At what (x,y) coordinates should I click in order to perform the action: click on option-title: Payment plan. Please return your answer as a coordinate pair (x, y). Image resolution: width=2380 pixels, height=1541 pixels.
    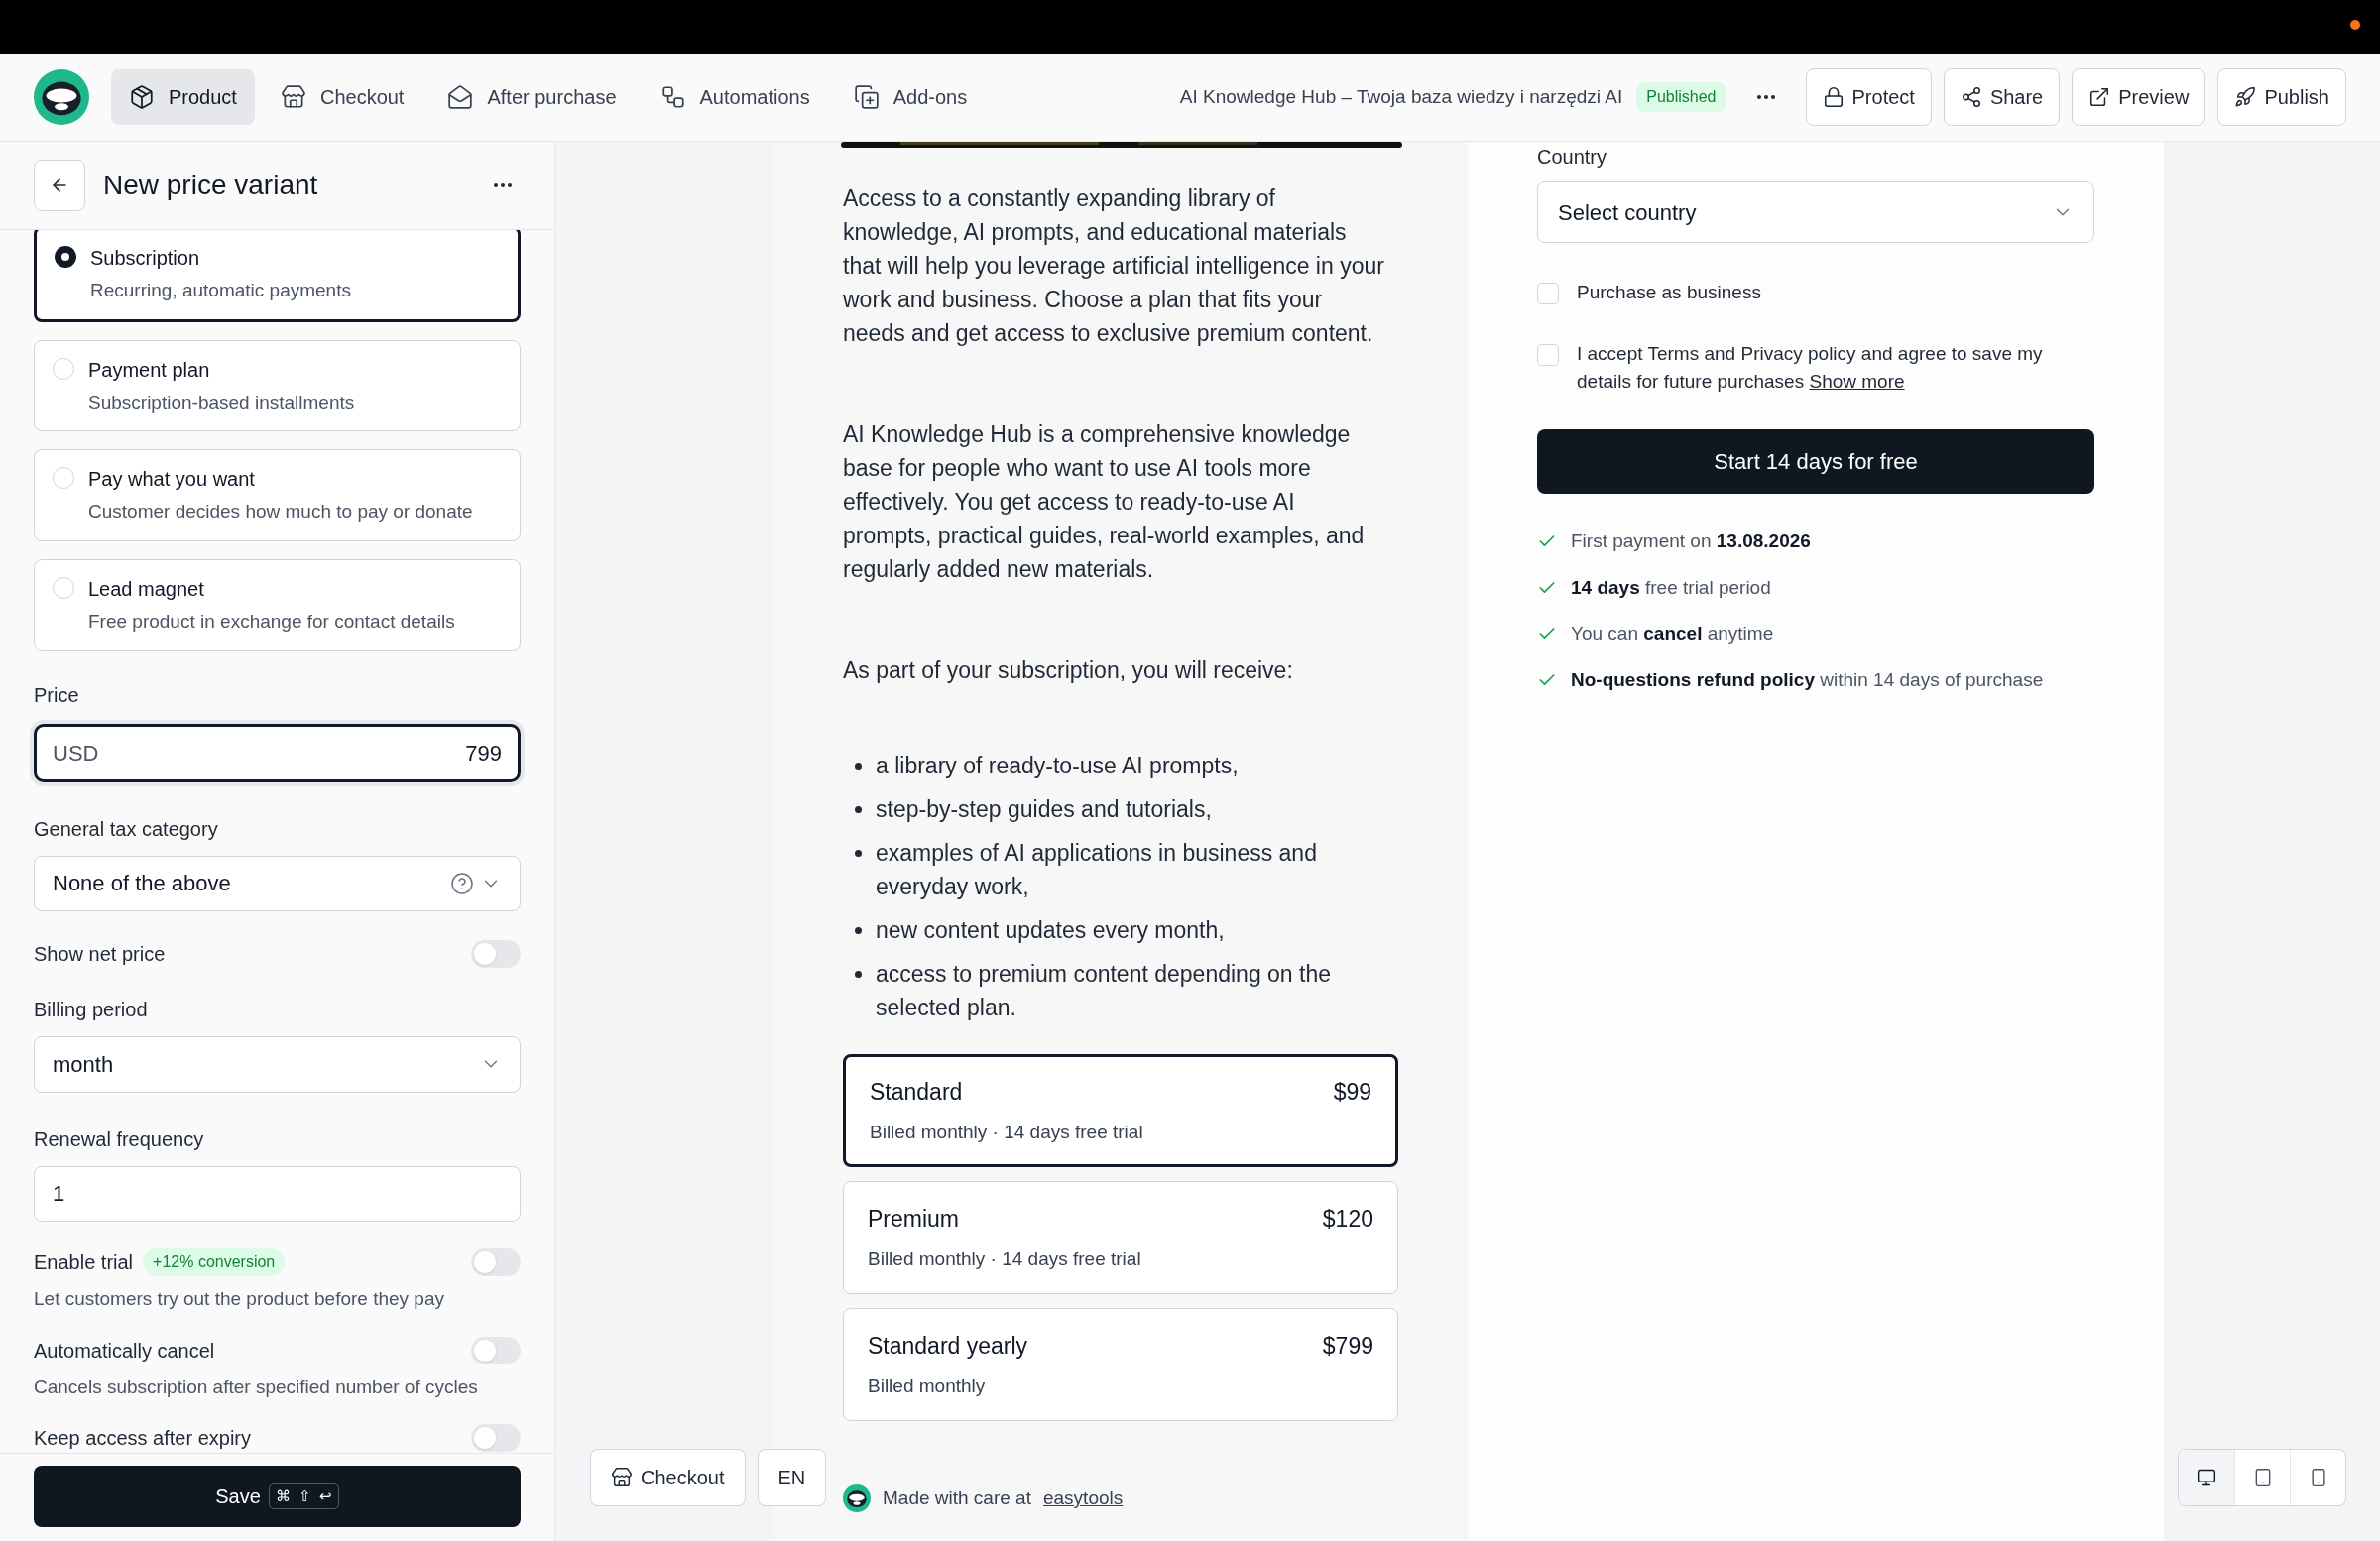
    Looking at the image, I should click on (149, 370).